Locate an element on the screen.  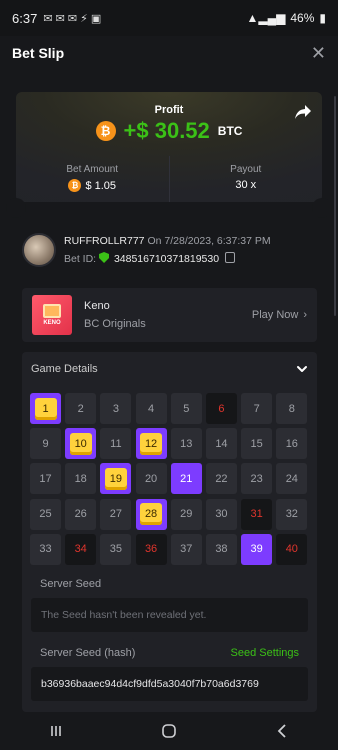
chevron-down-icon is located at coordinates (302, 369).